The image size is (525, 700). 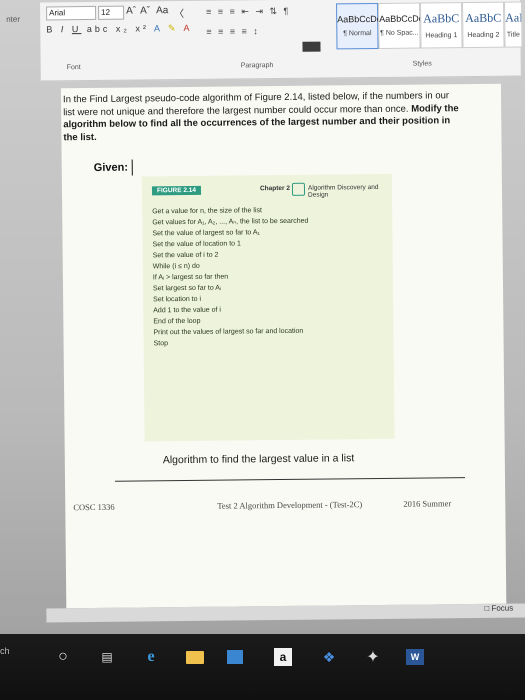 I want to click on dropbox-icon: ❖, so click(x=329, y=657).